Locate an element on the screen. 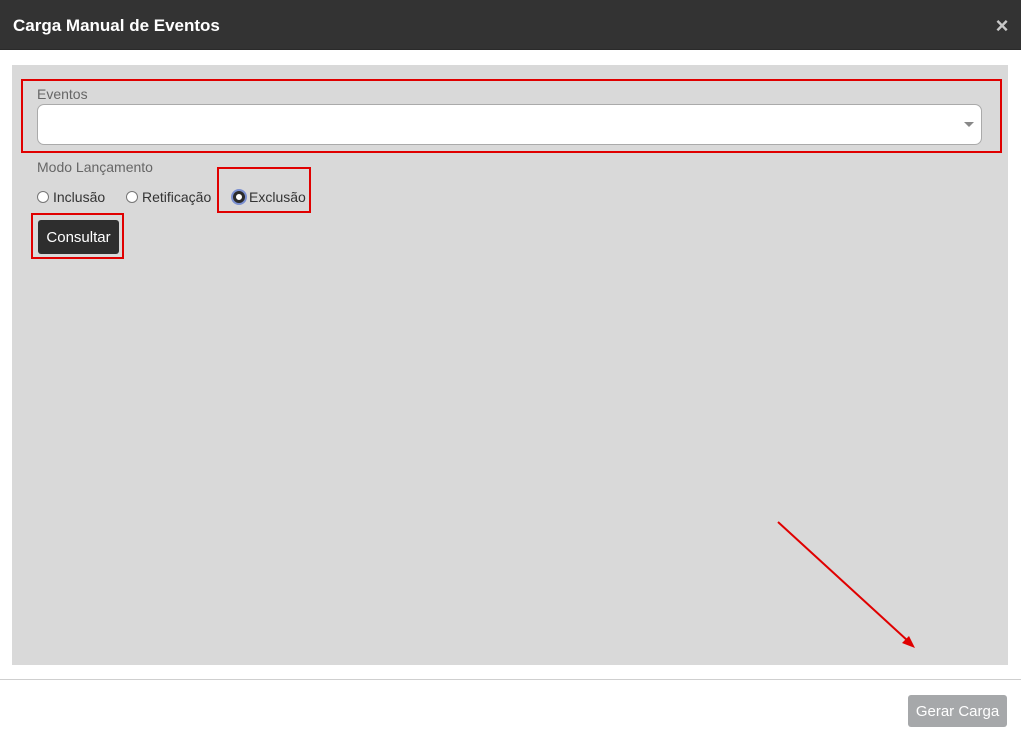 The height and width of the screenshot is (741, 1021). close-icon: × is located at coordinates (1002, 26).